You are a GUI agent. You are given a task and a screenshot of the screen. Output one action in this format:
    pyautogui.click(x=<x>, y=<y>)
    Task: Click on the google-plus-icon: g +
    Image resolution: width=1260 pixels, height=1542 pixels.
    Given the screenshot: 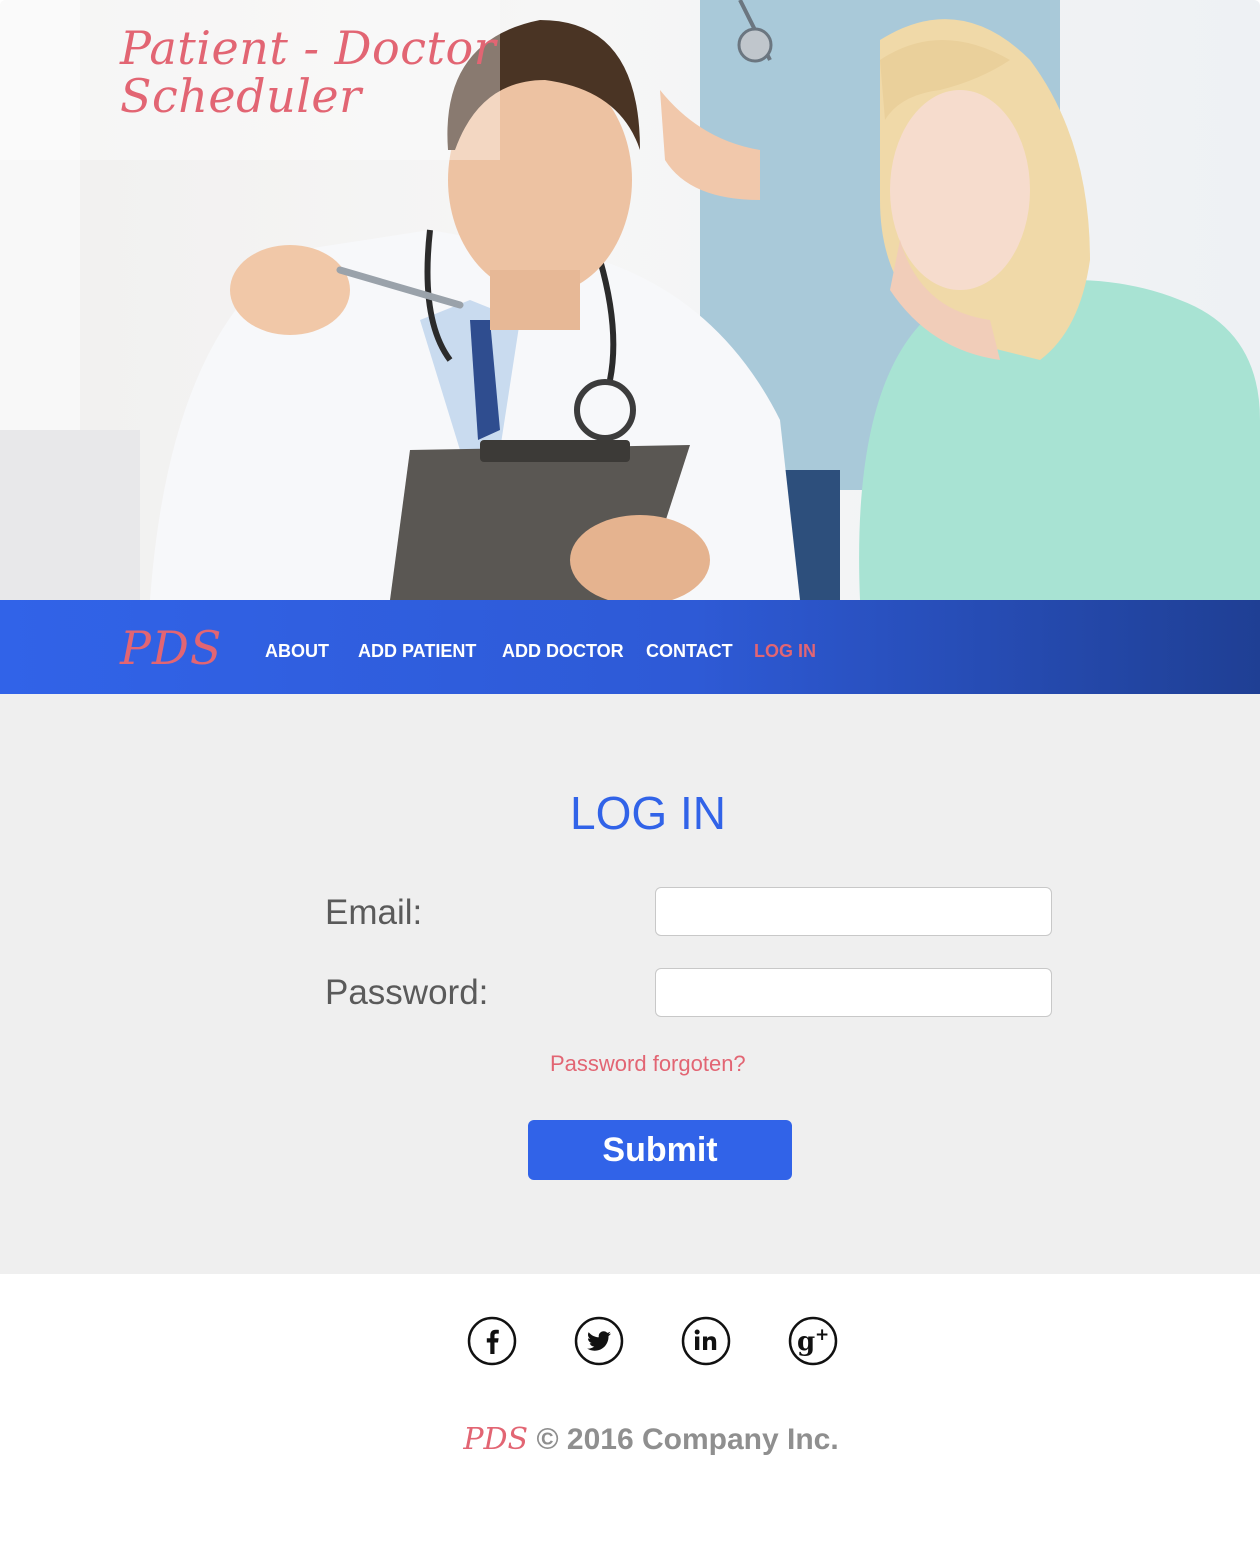 What is the action you would take?
    pyautogui.click(x=813, y=1341)
    